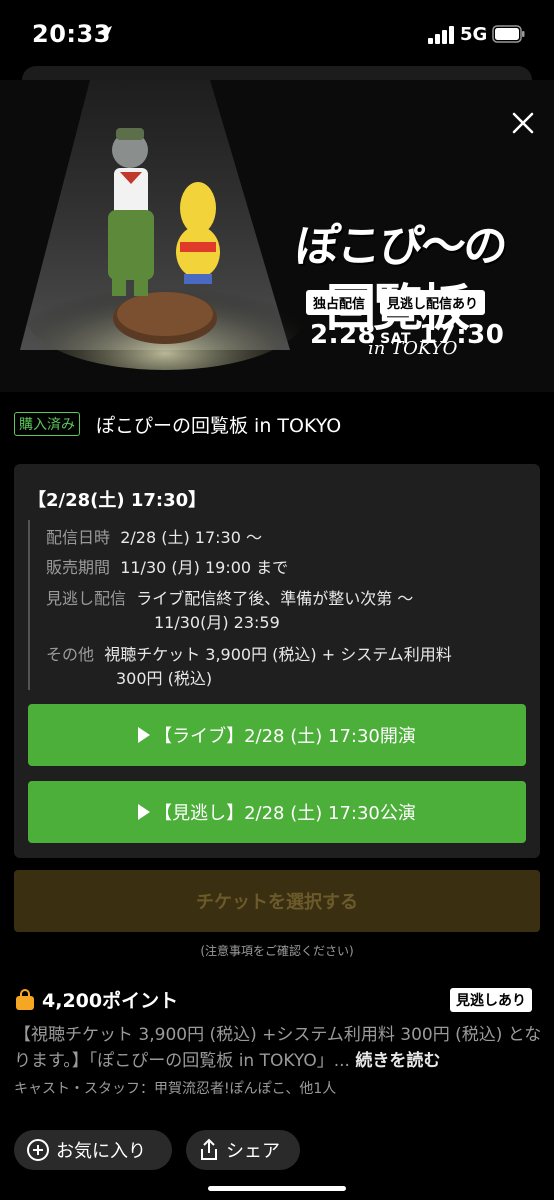 The image size is (554, 1200). What do you see at coordinates (86, 598) in the screenshot?
I see `info-label: 見逃し配信` at bounding box center [86, 598].